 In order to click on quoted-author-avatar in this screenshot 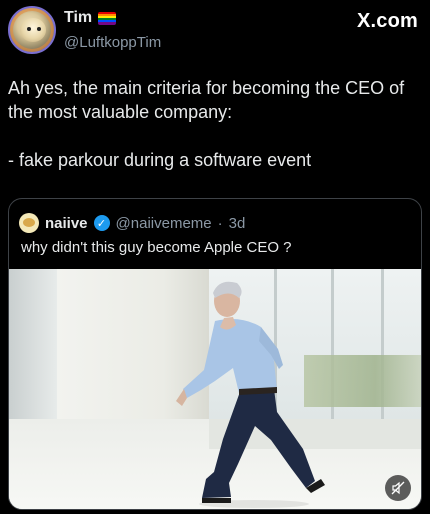, I will do `click(29, 223)`.